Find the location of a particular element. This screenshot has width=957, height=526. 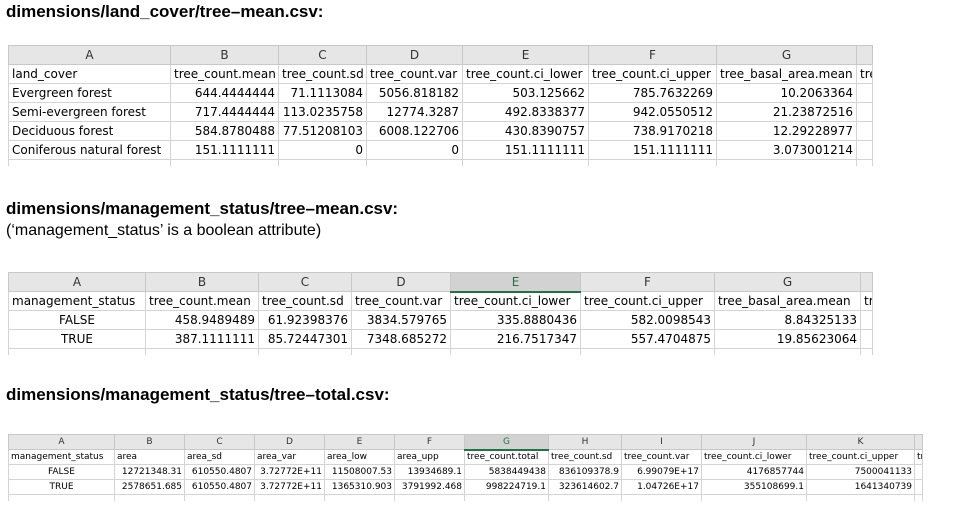

cell: 21.23872516 is located at coordinates (786, 112).